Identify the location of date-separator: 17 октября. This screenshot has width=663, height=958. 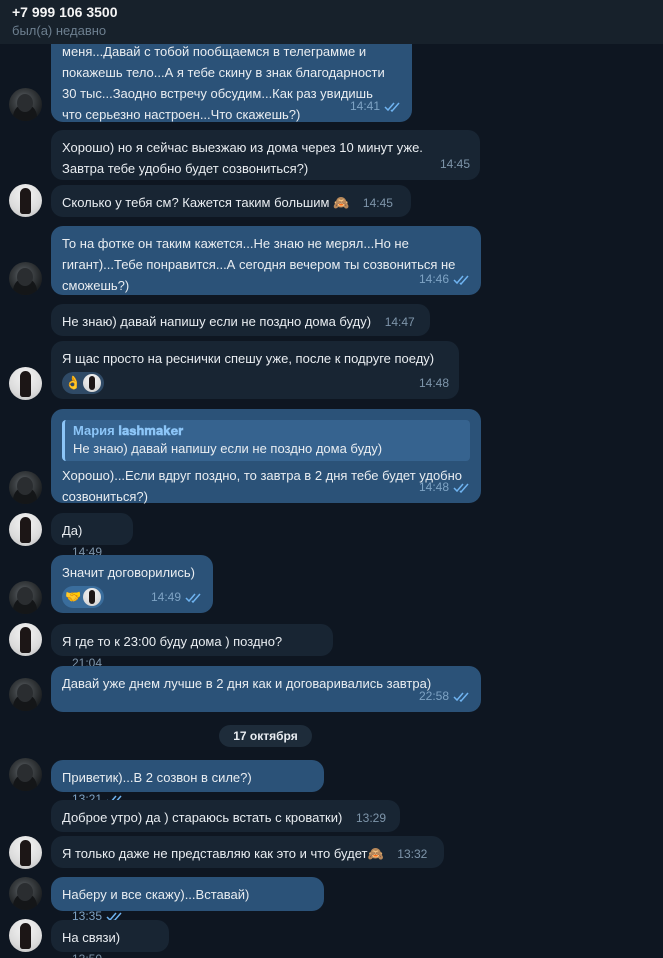
(265, 736).